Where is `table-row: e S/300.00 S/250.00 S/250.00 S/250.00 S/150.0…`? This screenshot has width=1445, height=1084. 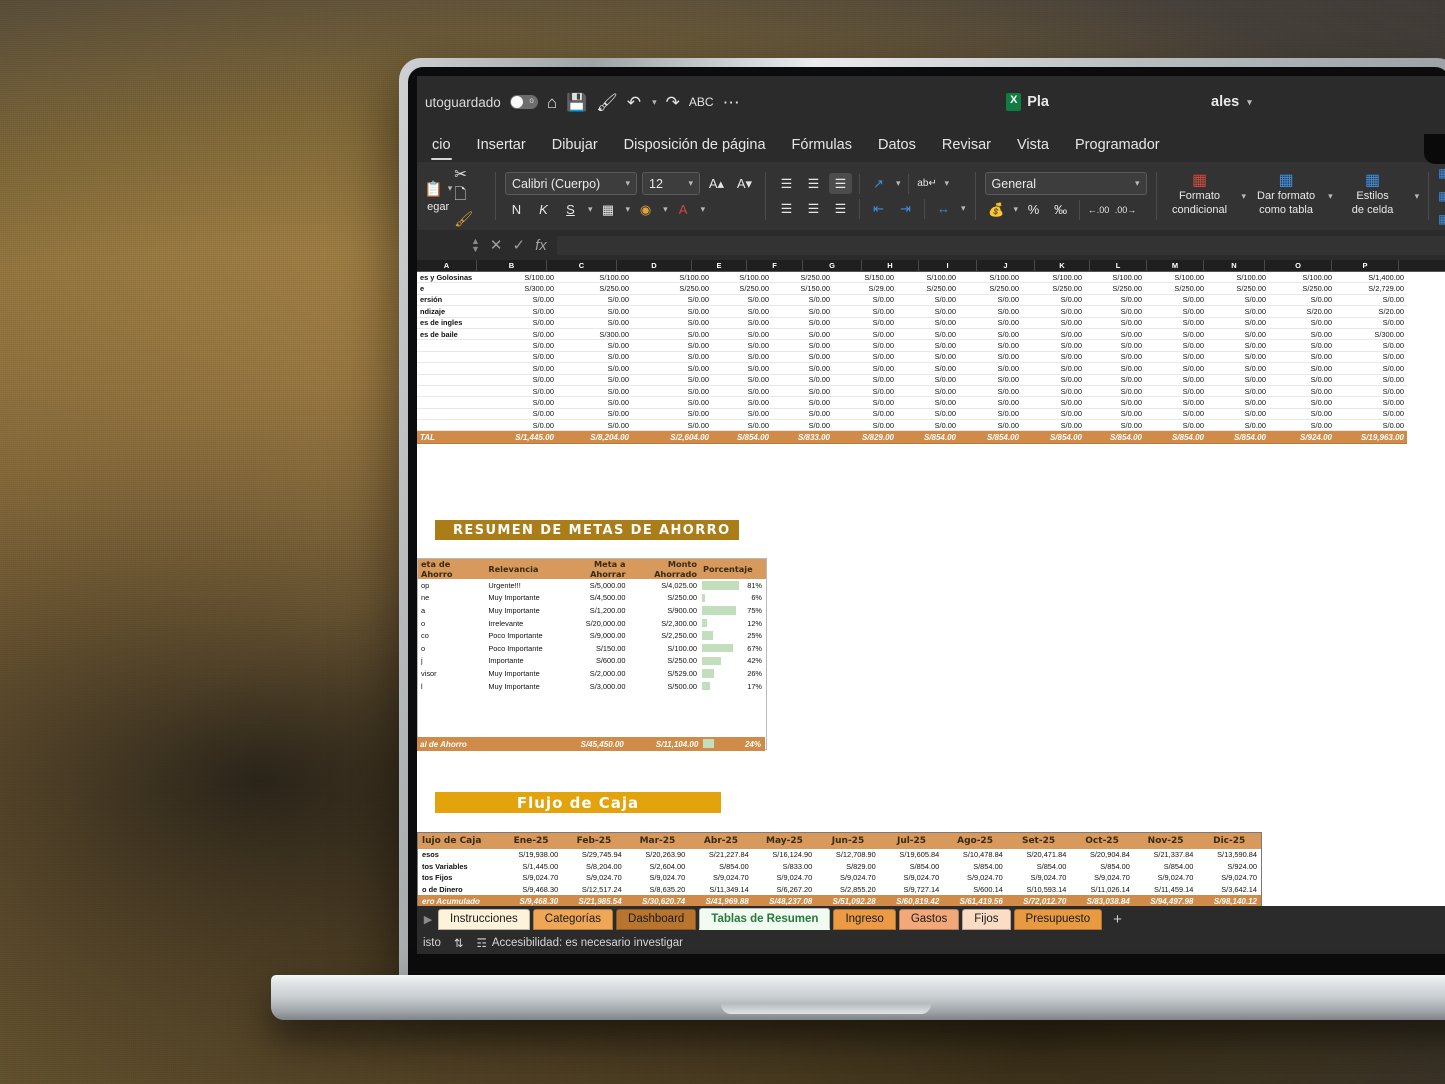
table-row: e S/300.00 S/250.00 S/250.00 S/250.00 S/150.0… is located at coordinates (912, 288).